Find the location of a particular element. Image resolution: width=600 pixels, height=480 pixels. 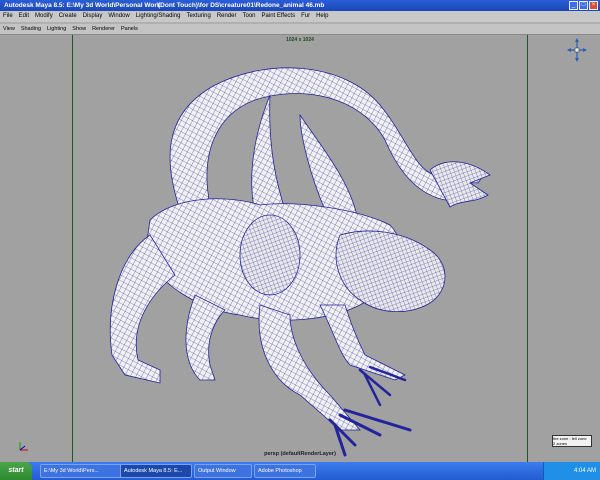

hud-corner-line-2: 2 zones is located at coordinates (560, 443).